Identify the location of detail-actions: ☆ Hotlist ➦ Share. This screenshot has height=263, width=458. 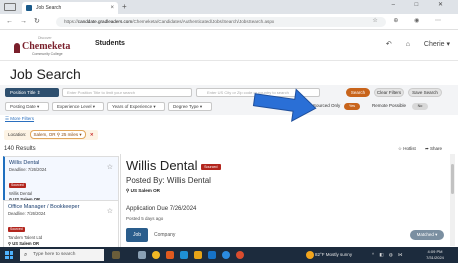
(416, 149).